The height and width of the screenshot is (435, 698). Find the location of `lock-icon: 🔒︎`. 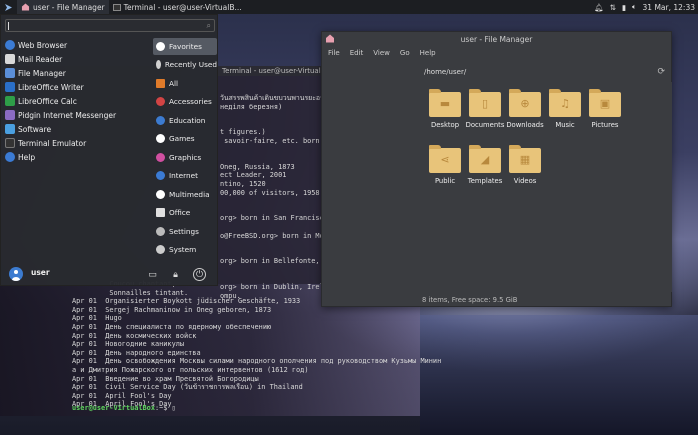

lock-icon: 🔒︎ is located at coordinates (175, 274).